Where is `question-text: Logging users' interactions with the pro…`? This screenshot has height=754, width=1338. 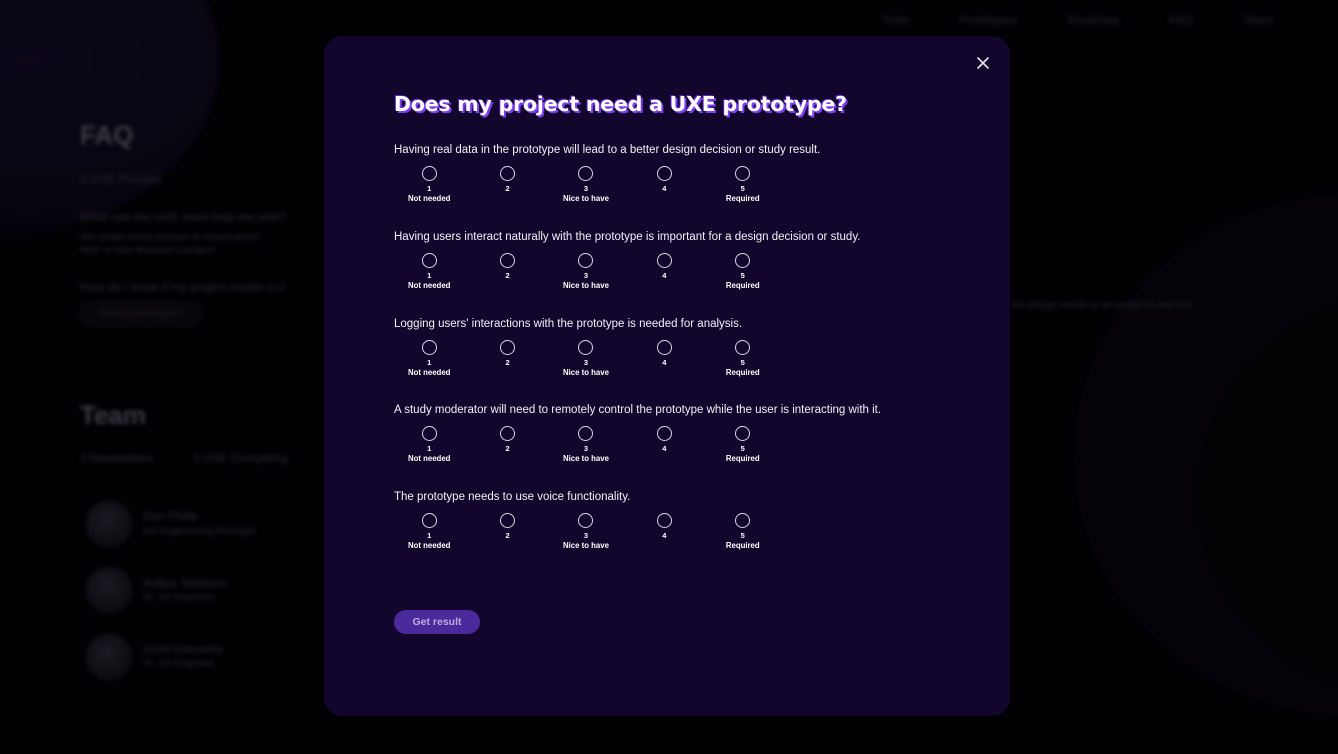 question-text: Logging users' interactions with the pro… is located at coordinates (568, 323).